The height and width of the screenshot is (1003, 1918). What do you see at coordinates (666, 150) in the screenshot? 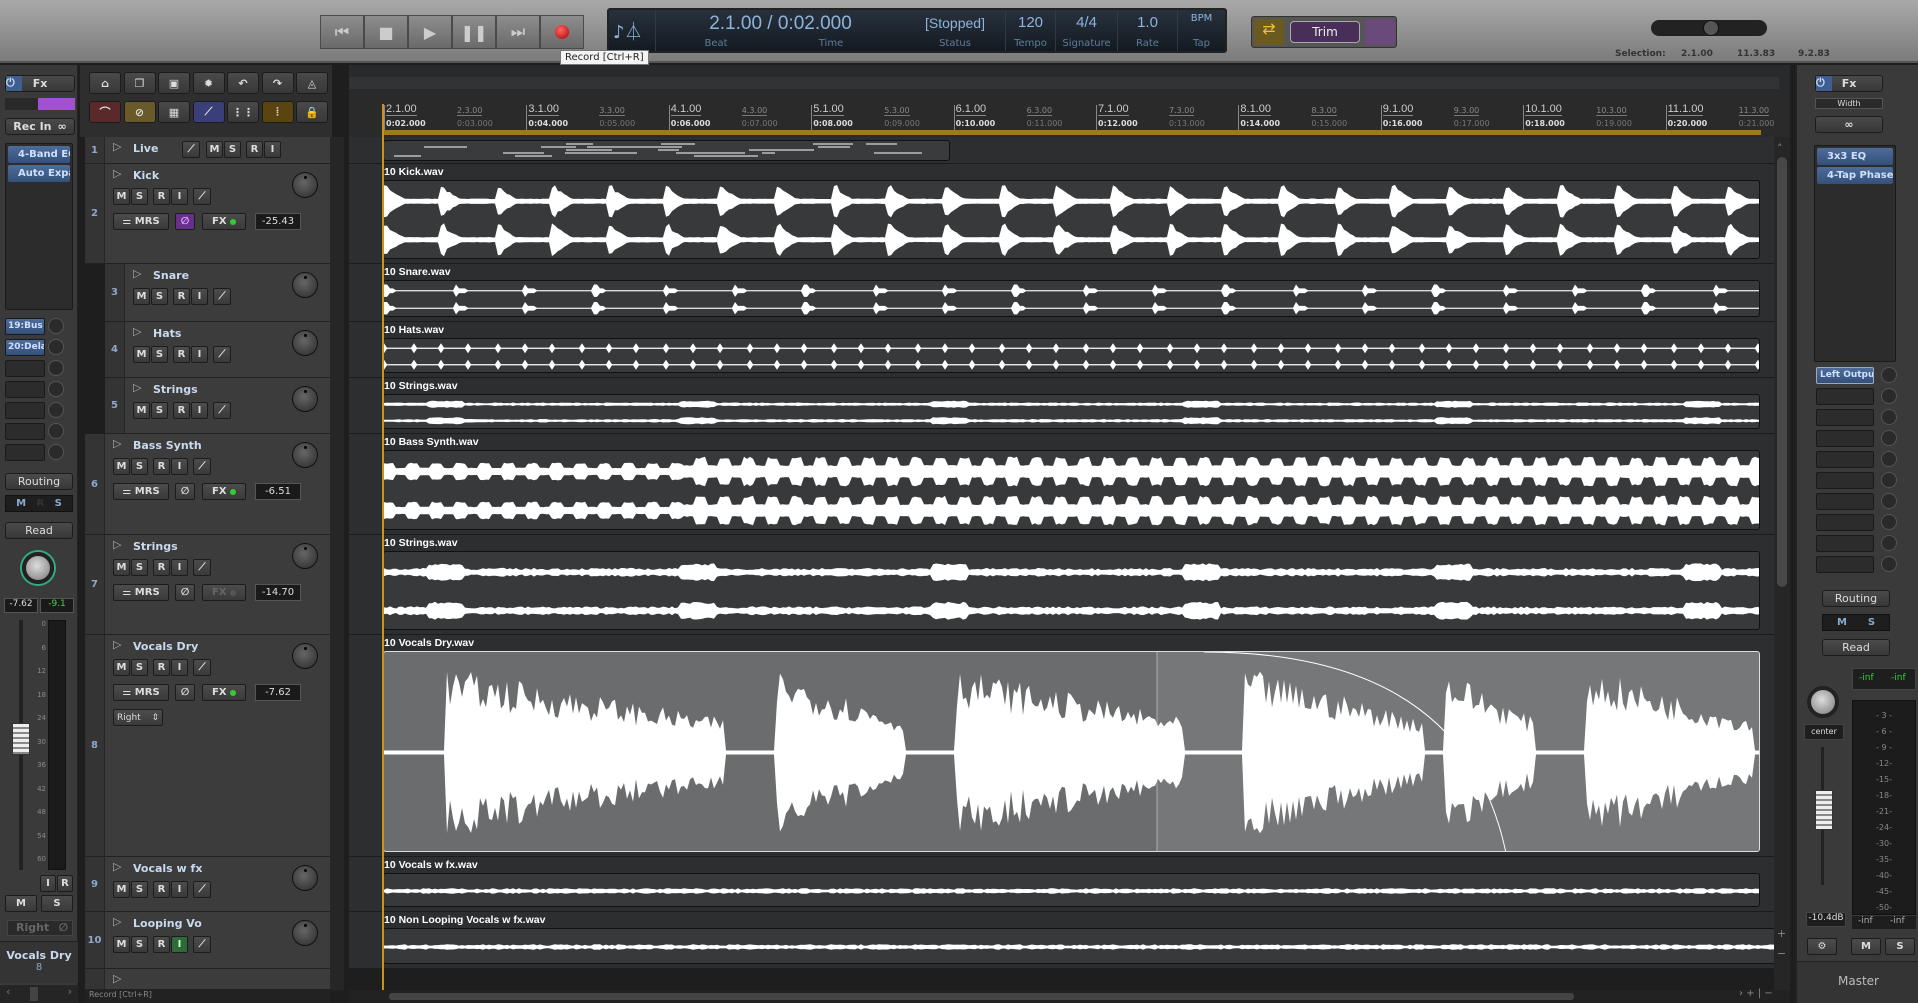
I see `midi-clip` at bounding box center [666, 150].